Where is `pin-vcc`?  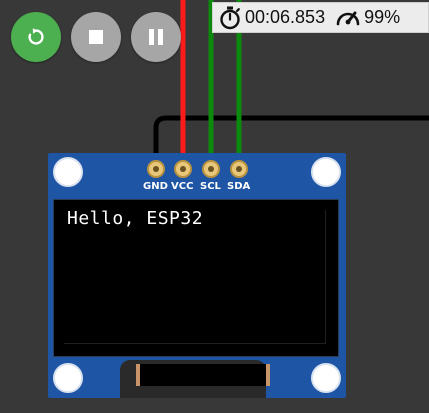 pin-vcc is located at coordinates (183, 169).